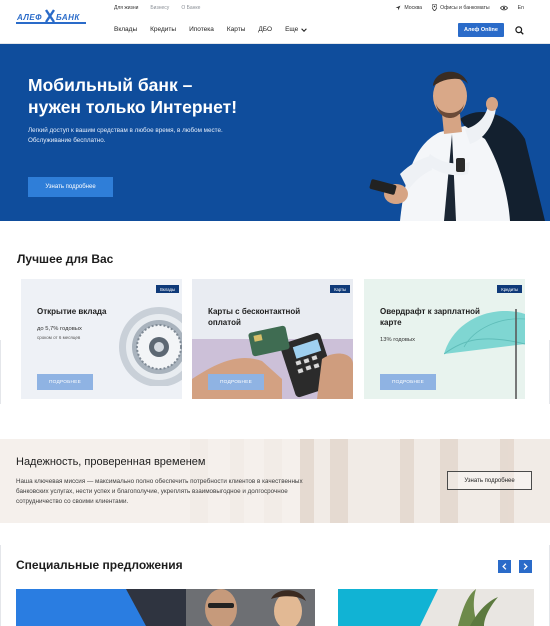 The width and height of the screenshot is (550, 626). What do you see at coordinates (292, 29) in the screenshot?
I see `nav-more-label: Еще` at bounding box center [292, 29].